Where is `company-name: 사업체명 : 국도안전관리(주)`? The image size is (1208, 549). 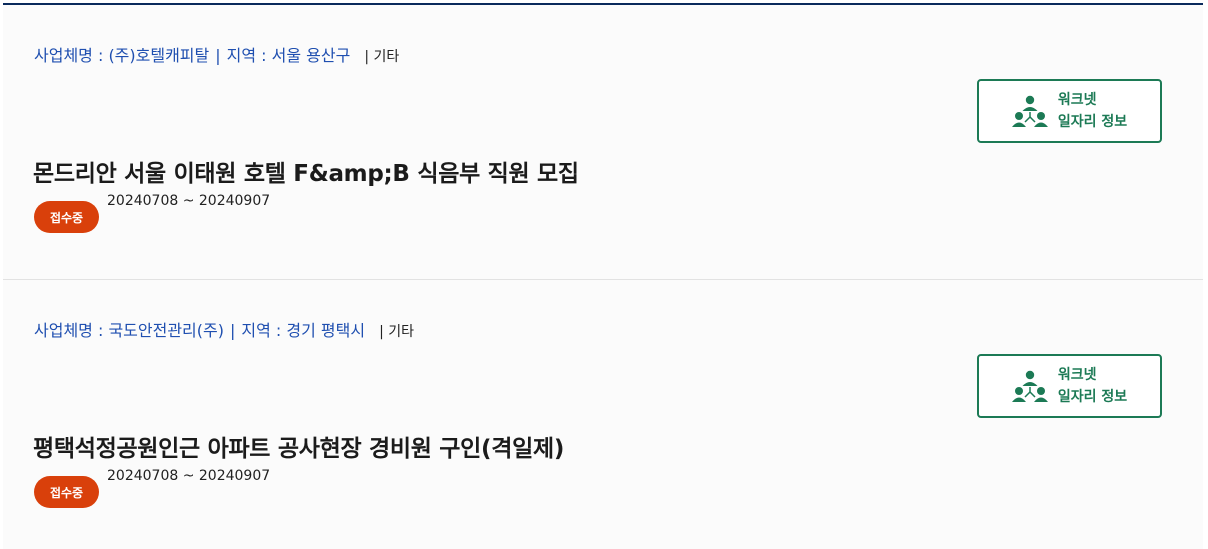
company-name: 사업체명 : 국도안전관리(주) is located at coordinates (129, 330).